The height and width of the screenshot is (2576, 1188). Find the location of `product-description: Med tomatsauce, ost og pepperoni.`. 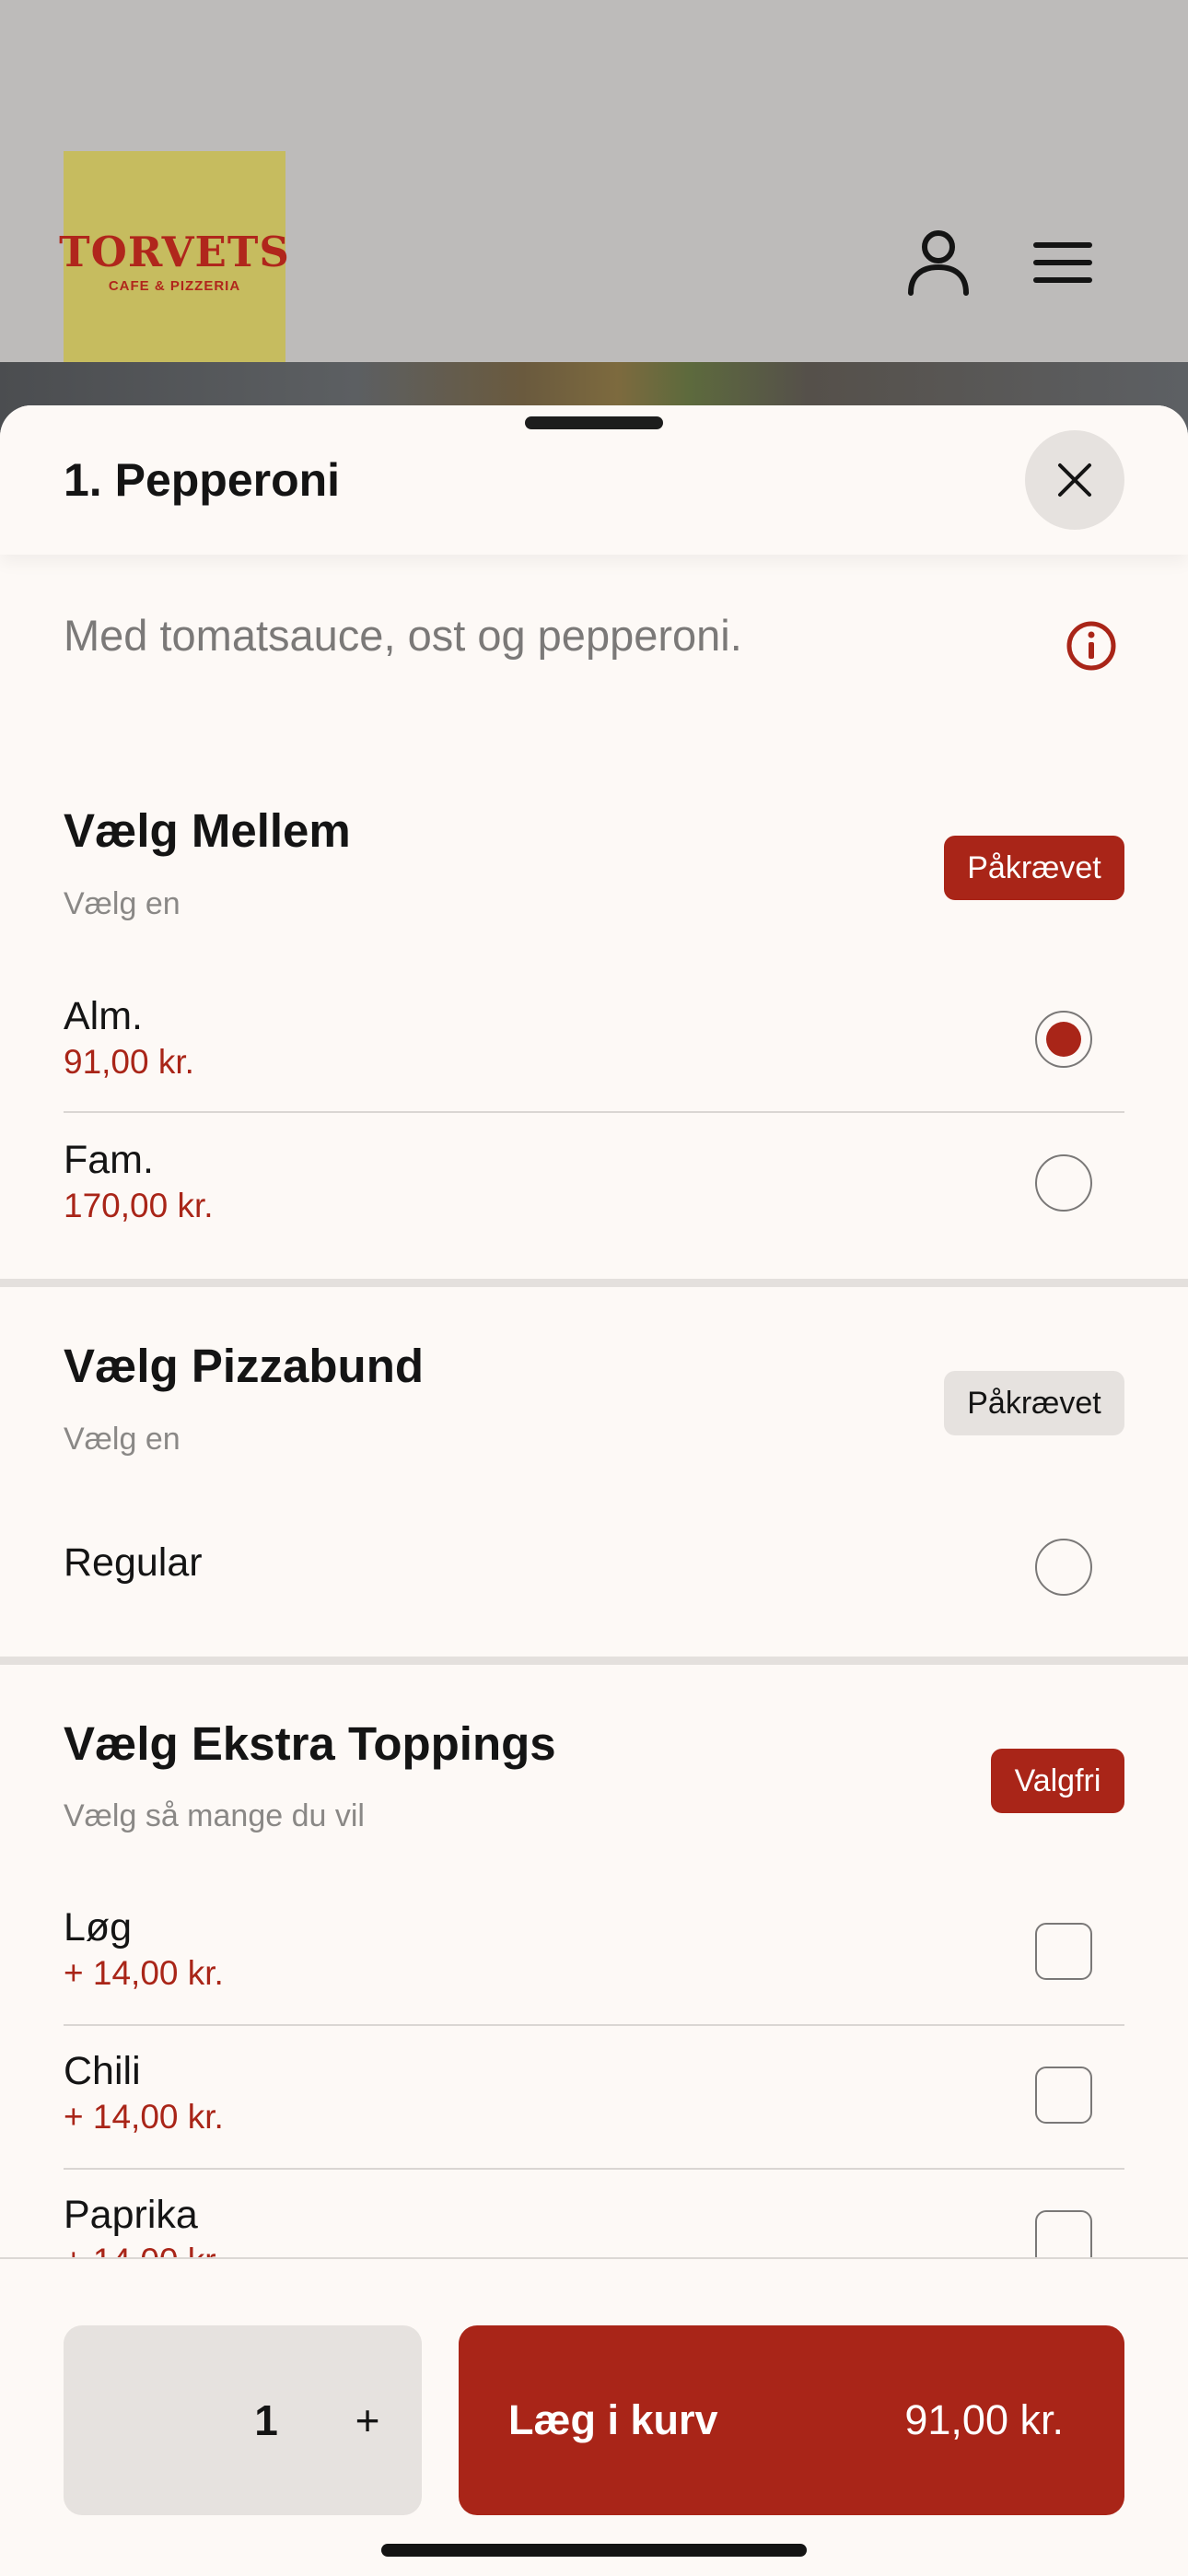

product-description: Med tomatsauce, ost og pepperoni. is located at coordinates (403, 635).